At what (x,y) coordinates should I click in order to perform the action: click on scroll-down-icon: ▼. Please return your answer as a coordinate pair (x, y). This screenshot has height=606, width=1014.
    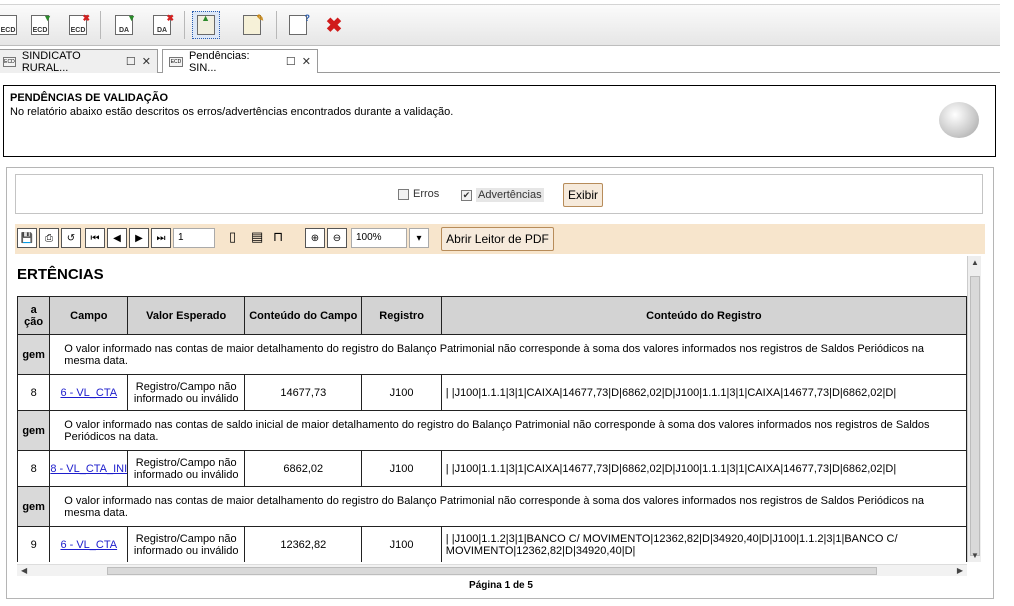
    Looking at the image, I should click on (975, 555).